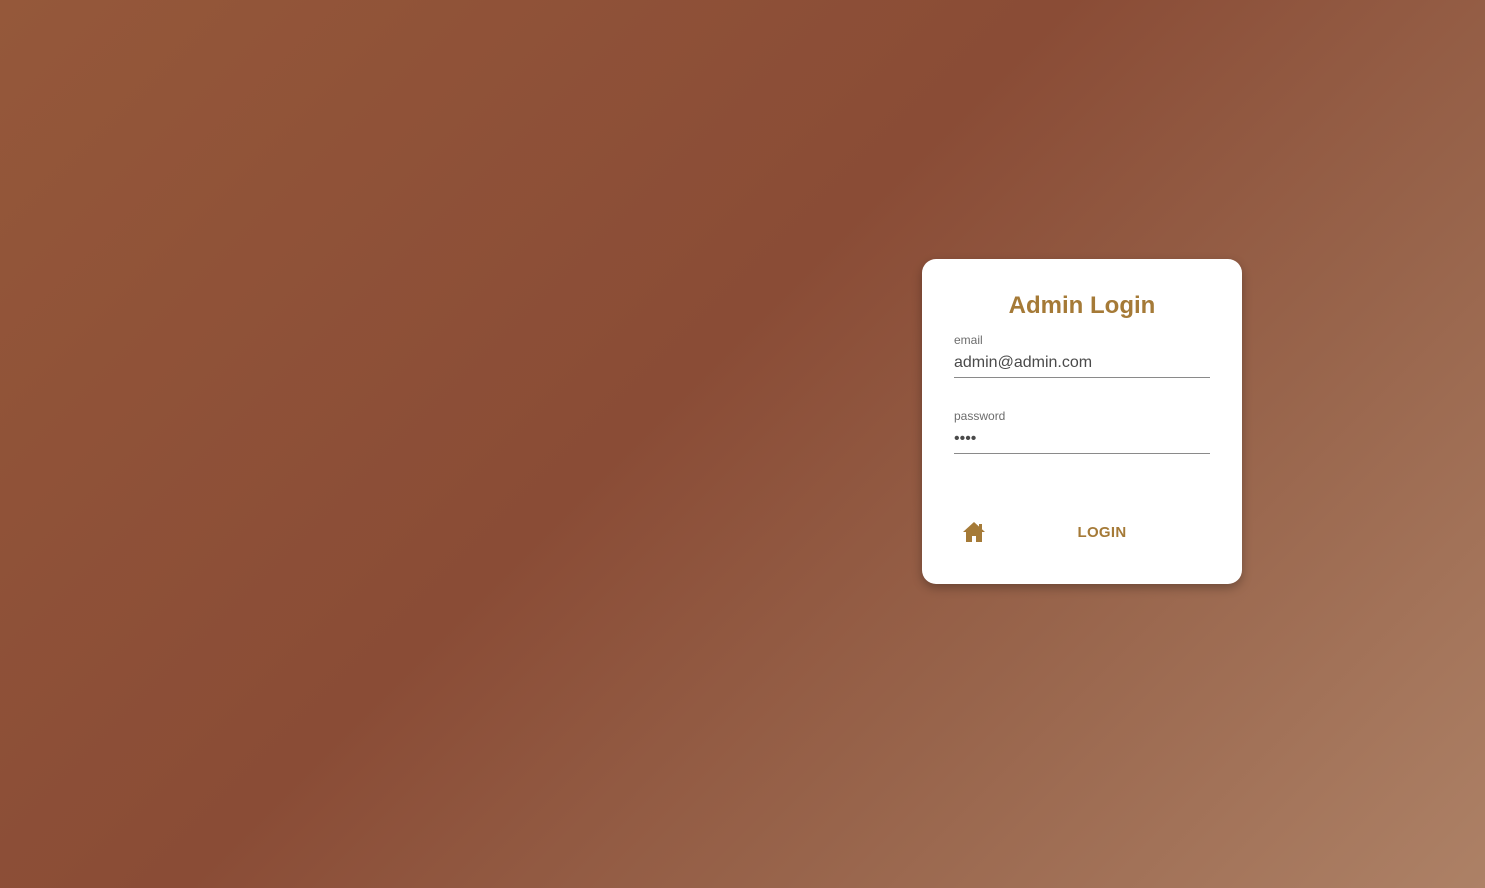 This screenshot has width=1485, height=888. What do you see at coordinates (1082, 439) in the screenshot?
I see `password-input` at bounding box center [1082, 439].